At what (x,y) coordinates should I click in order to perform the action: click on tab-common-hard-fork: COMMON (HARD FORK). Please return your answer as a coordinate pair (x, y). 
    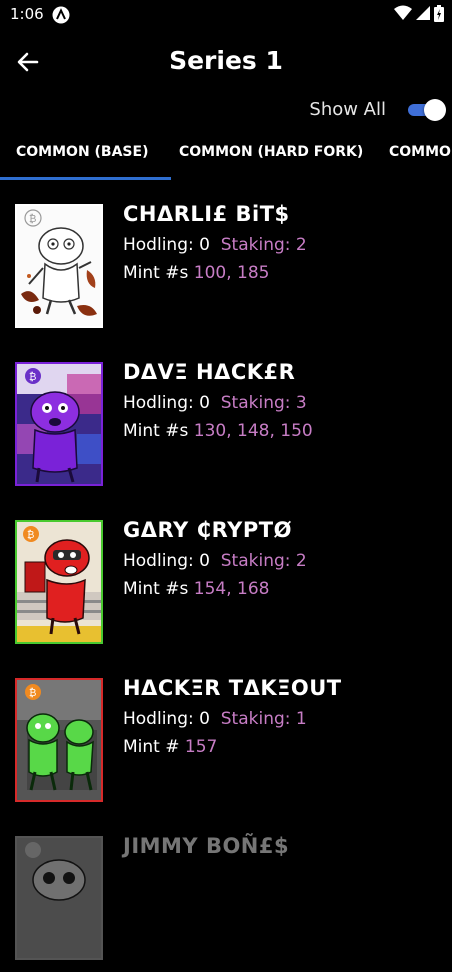
    Looking at the image, I should click on (271, 153).